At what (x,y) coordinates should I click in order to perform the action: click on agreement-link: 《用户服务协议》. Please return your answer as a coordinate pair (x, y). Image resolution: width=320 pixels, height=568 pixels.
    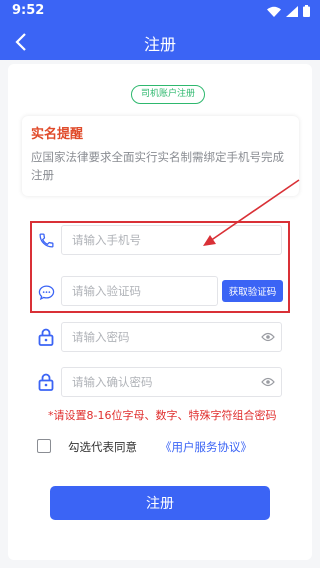
    Looking at the image, I should click on (206, 447).